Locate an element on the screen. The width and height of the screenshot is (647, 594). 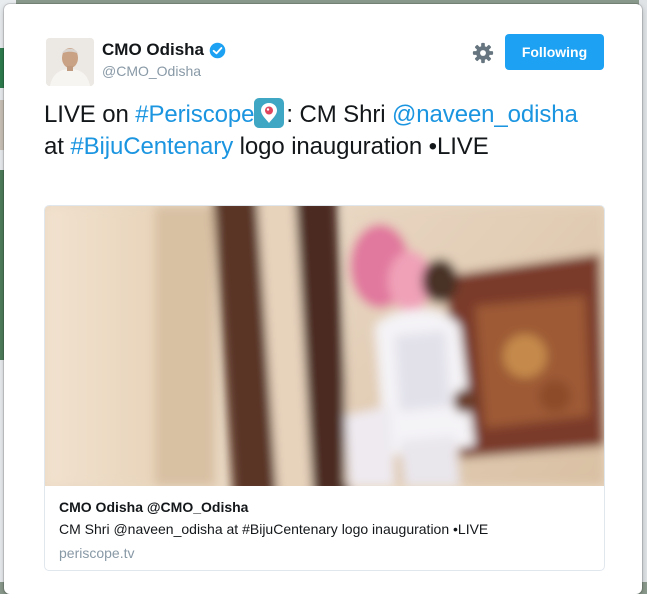
card-title: CMO Odisha @CMO_Odisha is located at coordinates (153, 507).